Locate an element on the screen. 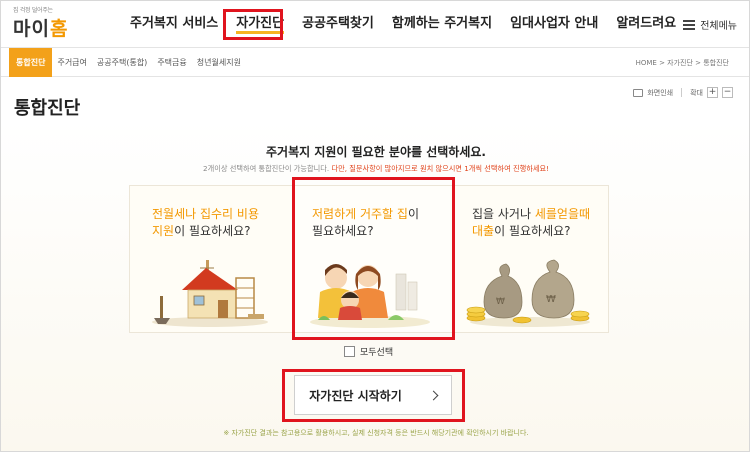 This screenshot has height=452, width=750. page-utilities: 화면인쇄 확대 + − is located at coordinates (683, 92).